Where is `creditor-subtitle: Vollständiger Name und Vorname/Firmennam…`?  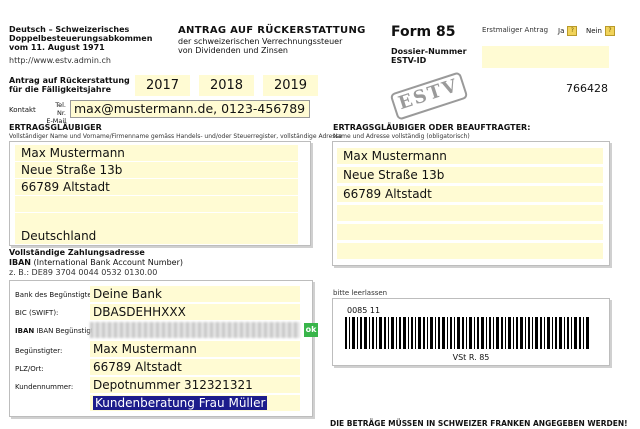 creditor-subtitle: Vollständiger Name und Vorname/Firmennam… is located at coordinates (176, 136).